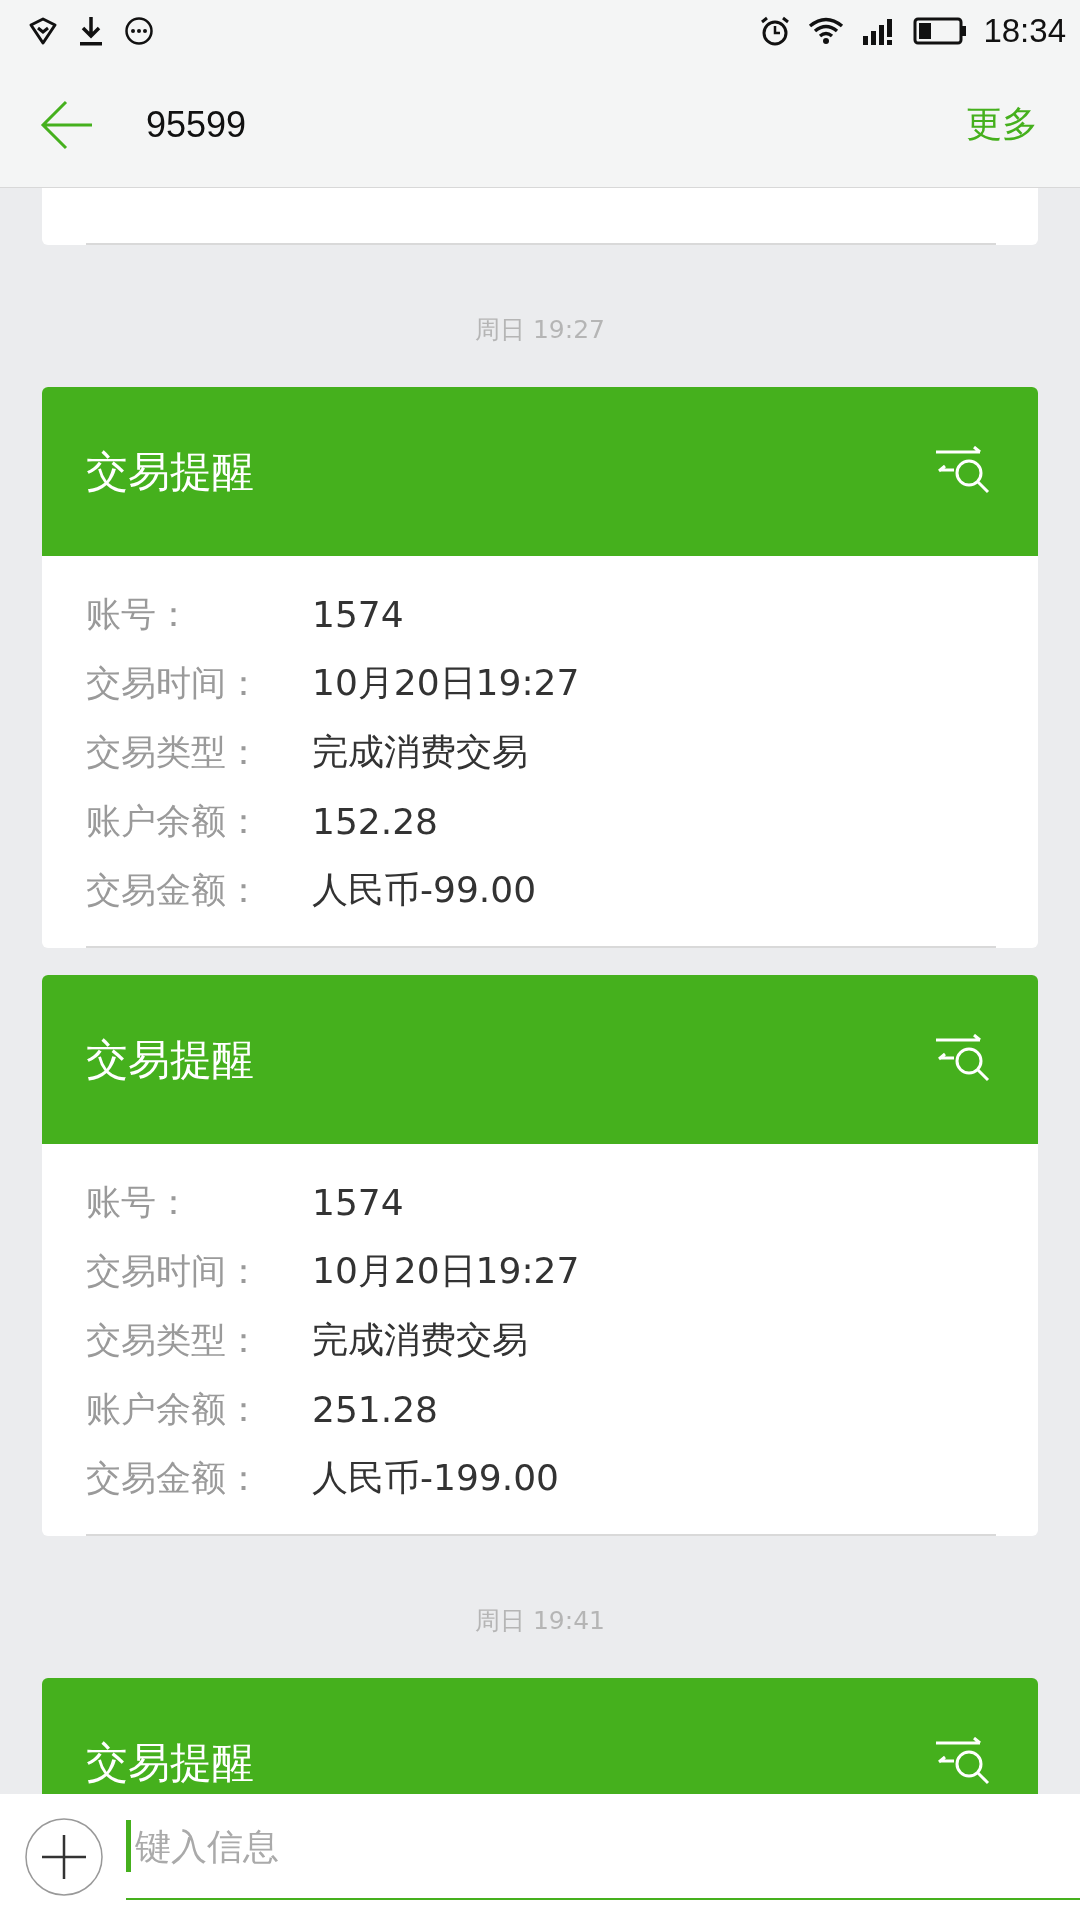  I want to click on back-arrow-icon, so click(67, 124).